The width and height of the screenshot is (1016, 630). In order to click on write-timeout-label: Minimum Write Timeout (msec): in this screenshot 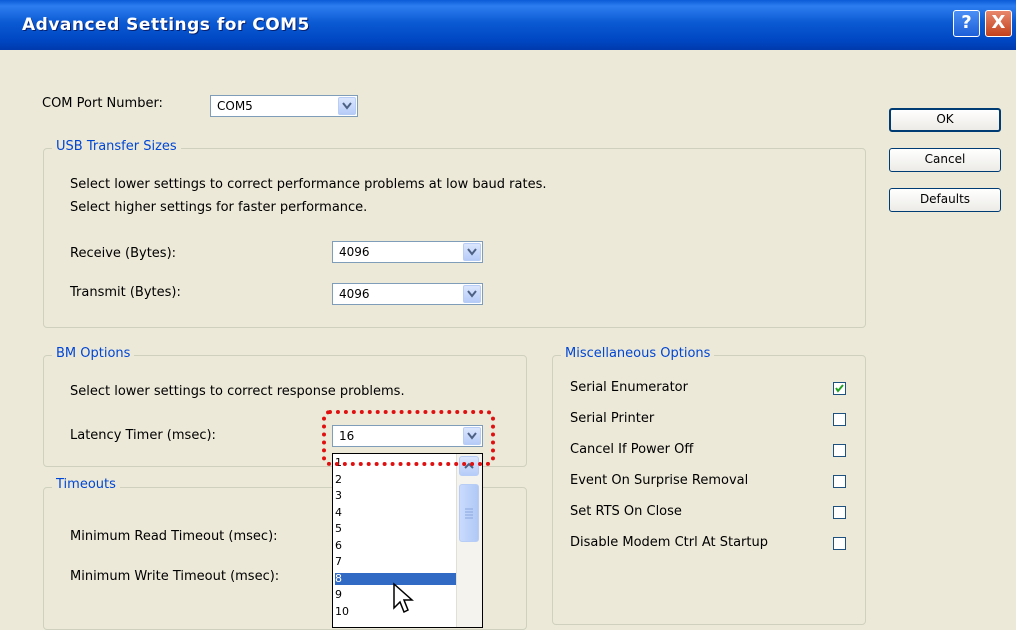, I will do `click(175, 576)`.